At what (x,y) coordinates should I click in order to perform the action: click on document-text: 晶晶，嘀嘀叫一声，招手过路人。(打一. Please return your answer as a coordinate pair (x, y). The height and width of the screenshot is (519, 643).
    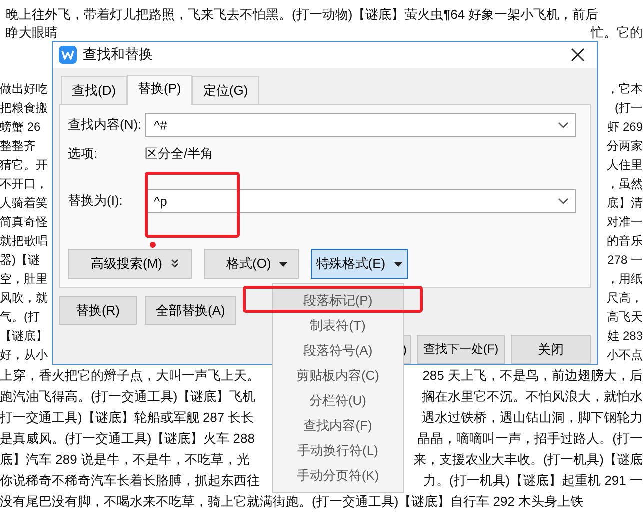
    Looking at the image, I should click on (530, 439).